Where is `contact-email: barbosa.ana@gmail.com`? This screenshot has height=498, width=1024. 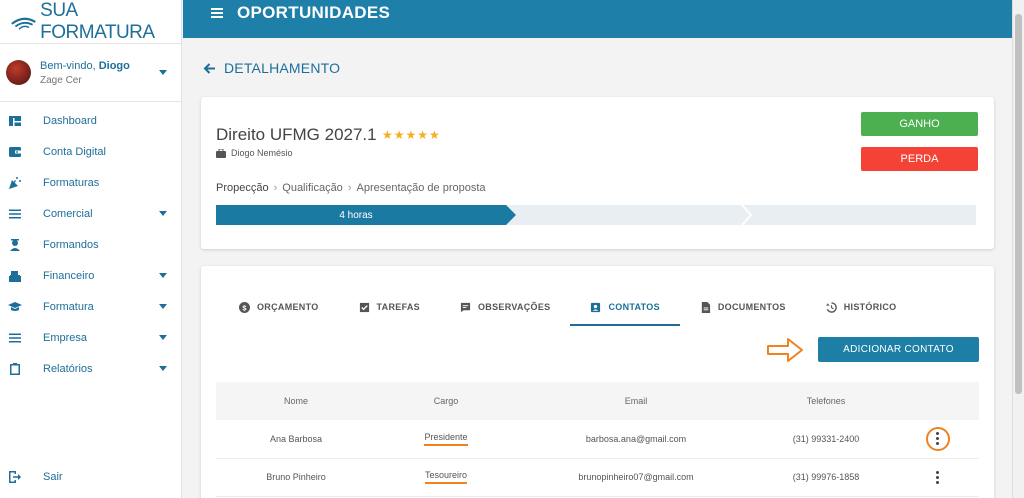 contact-email: barbosa.ana@gmail.com is located at coordinates (636, 439).